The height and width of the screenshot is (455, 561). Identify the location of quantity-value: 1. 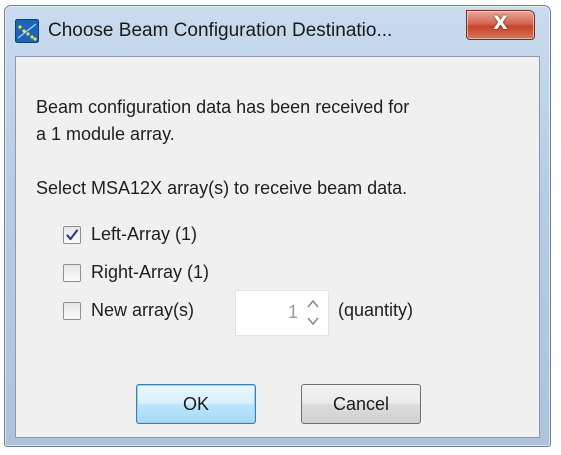
(293, 312).